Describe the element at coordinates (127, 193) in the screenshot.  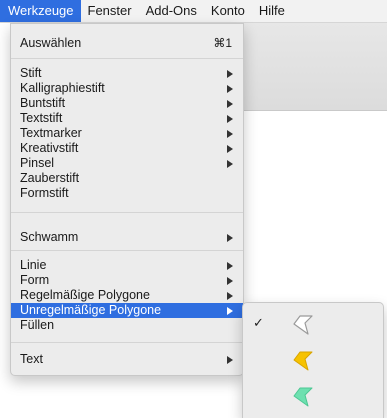
I see `menu-item-formstift: Formstift` at that location.